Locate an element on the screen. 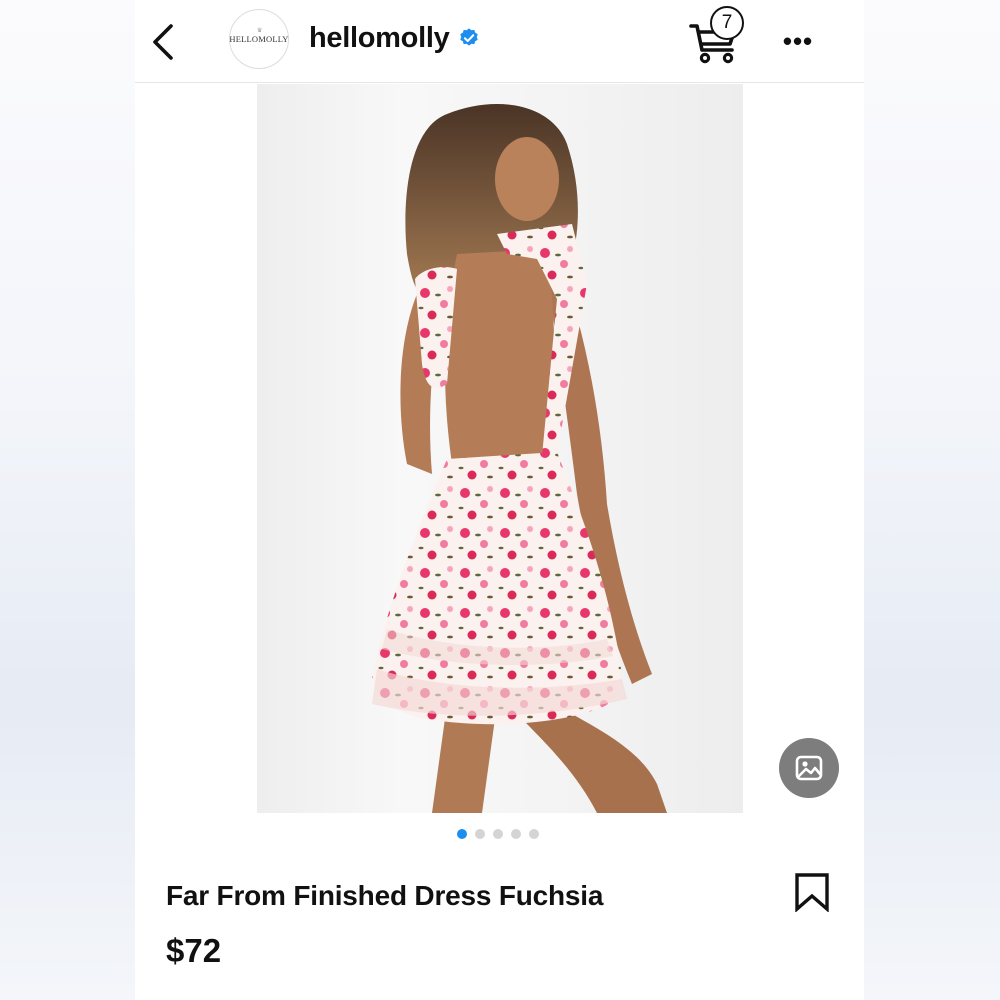  crown-icon: ♛ is located at coordinates (260, 31).